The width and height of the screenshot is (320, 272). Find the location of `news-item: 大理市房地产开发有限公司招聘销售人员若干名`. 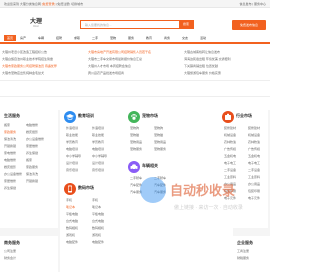

news-item: 大理市房地产开发有限公司招聘销售人员若干名 is located at coordinates (133, 52).